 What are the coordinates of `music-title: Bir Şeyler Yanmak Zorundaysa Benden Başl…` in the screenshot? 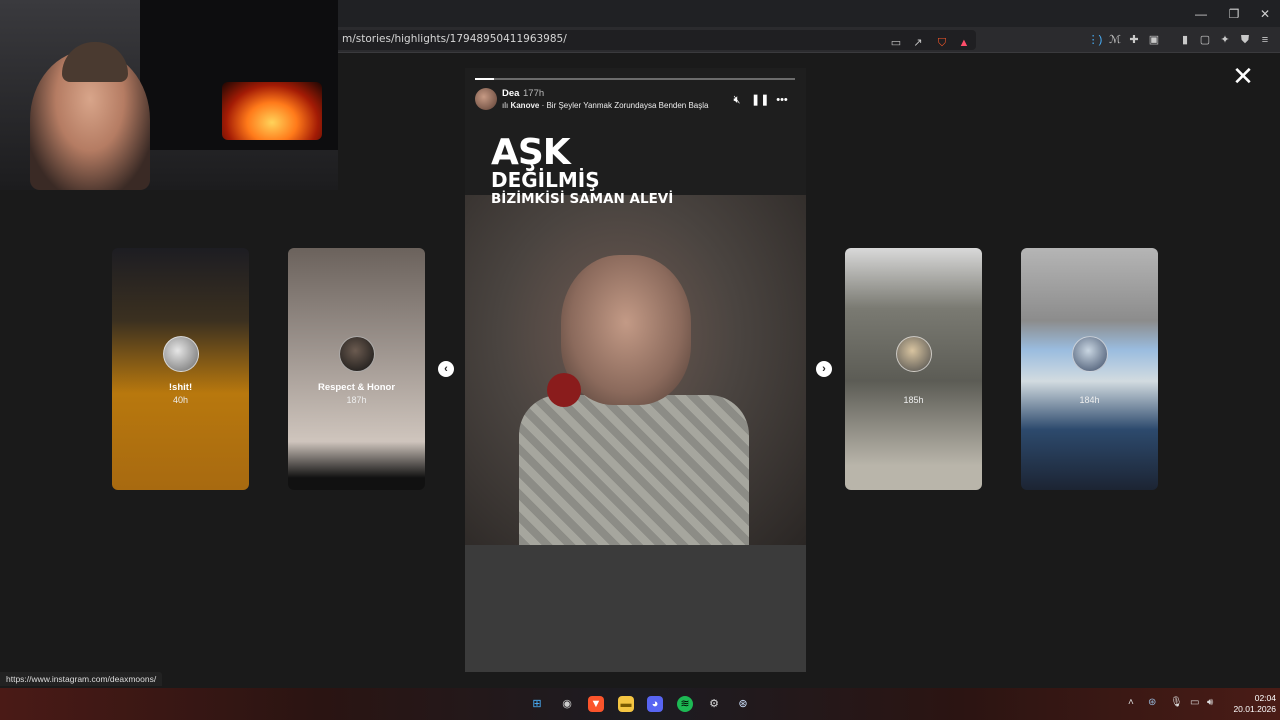 It's located at (627, 105).